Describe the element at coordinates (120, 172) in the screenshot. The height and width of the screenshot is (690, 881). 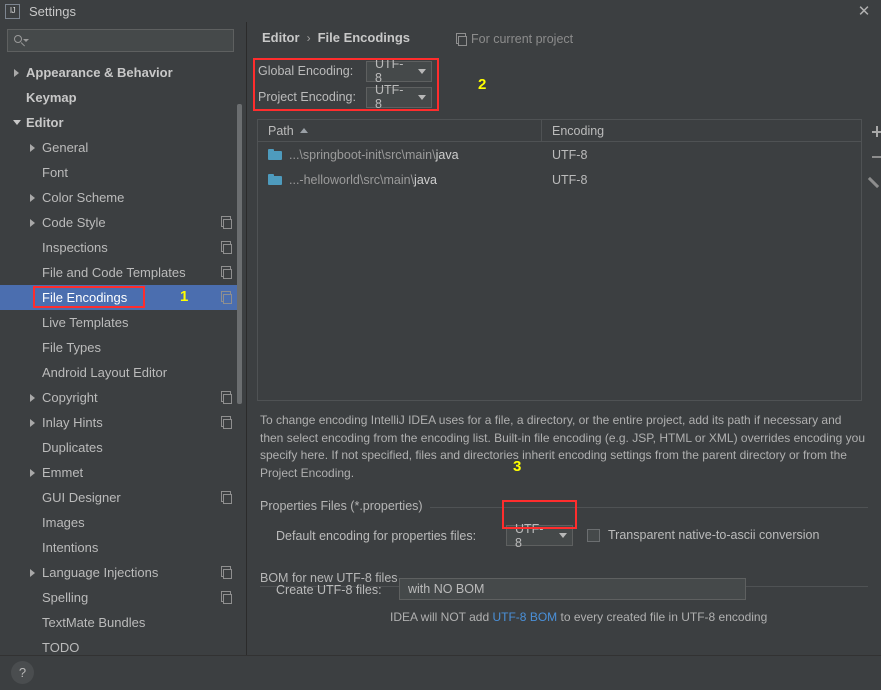
I see `sidebar-item-font: Font` at that location.